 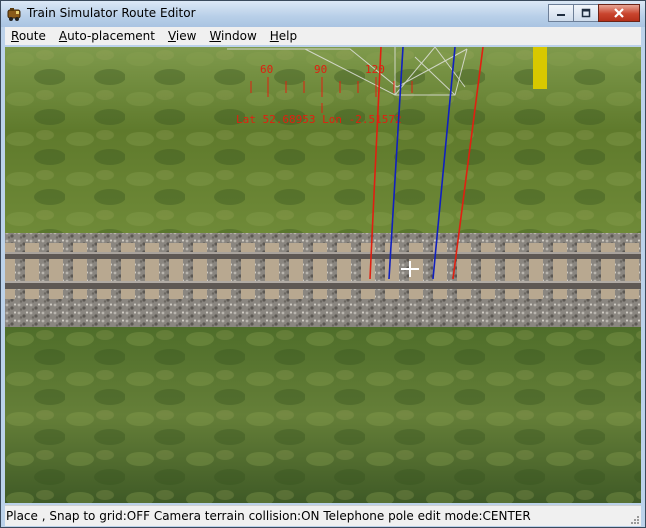 I want to click on yellow-marker, so click(x=540, y=68).